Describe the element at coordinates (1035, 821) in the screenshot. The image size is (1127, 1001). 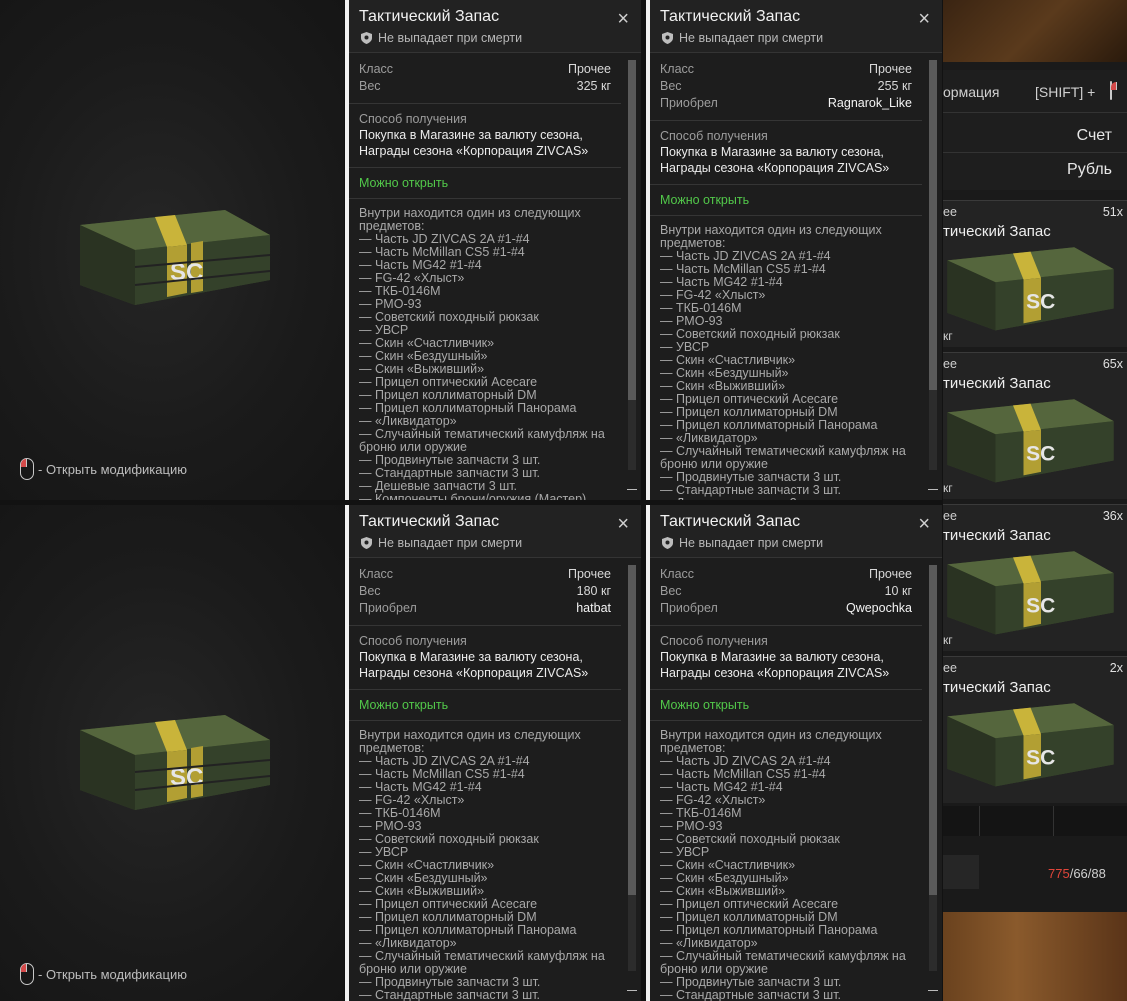
I see `slot-row` at that location.